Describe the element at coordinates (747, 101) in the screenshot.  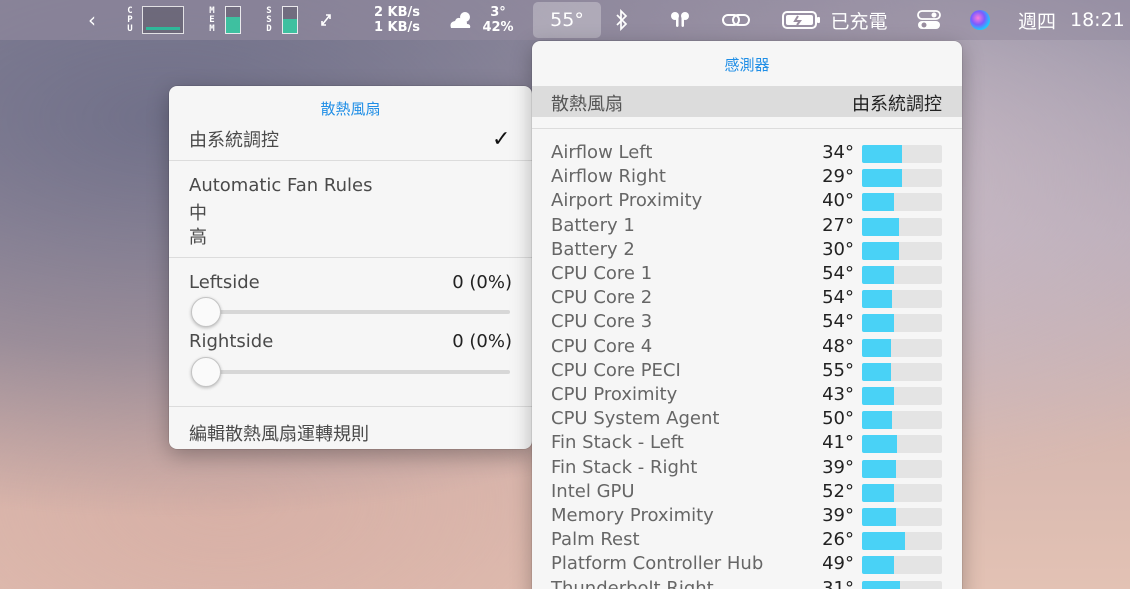
I see `fan-mode-row: 散熱風扇 由系統調控` at that location.